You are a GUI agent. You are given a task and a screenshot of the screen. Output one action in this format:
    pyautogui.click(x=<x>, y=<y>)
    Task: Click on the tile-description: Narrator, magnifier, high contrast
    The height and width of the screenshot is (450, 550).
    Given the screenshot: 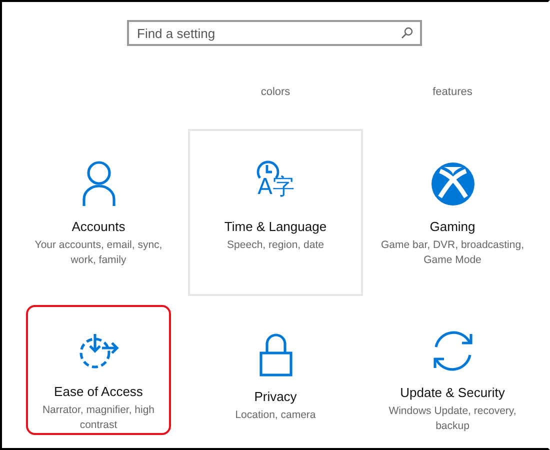 What is the action you would take?
    pyautogui.click(x=98, y=417)
    